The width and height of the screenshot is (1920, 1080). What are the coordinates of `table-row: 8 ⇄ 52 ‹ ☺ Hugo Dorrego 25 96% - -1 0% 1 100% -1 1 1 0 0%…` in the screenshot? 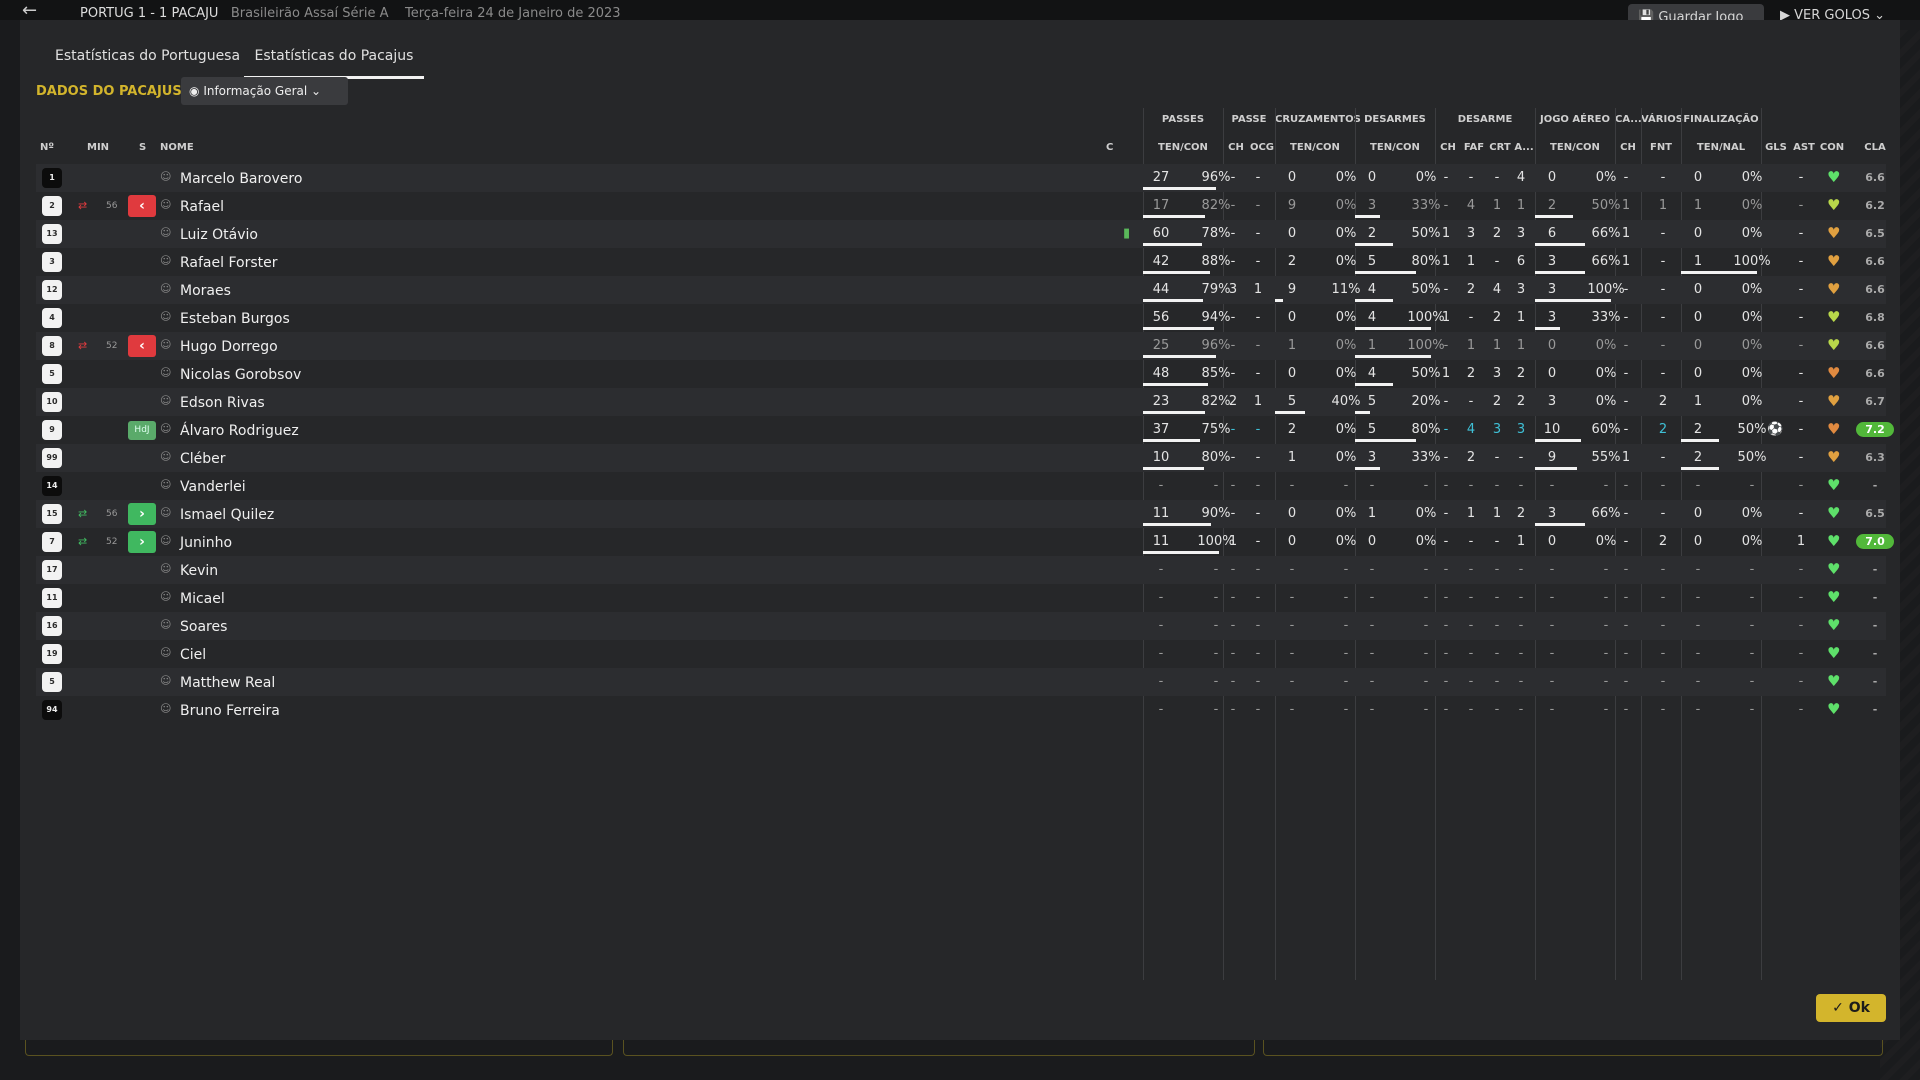 It's located at (961, 346).